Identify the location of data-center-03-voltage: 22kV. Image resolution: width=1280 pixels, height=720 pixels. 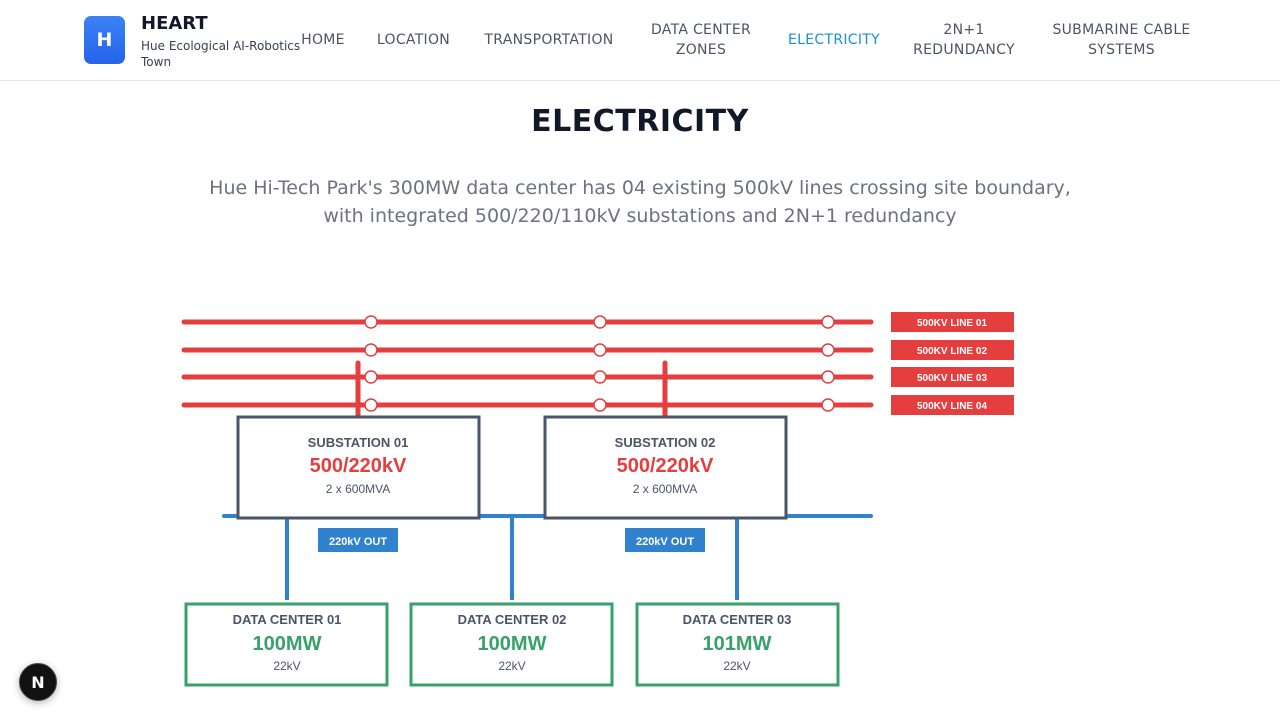
(736, 666).